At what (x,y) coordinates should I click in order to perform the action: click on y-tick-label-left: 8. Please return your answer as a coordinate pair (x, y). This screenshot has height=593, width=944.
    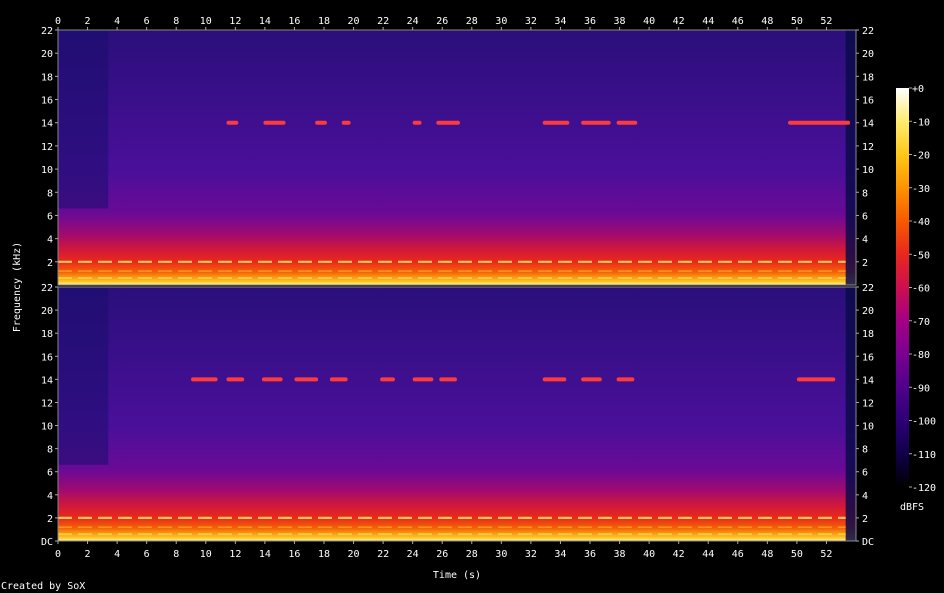
    Looking at the image, I should click on (50, 450).